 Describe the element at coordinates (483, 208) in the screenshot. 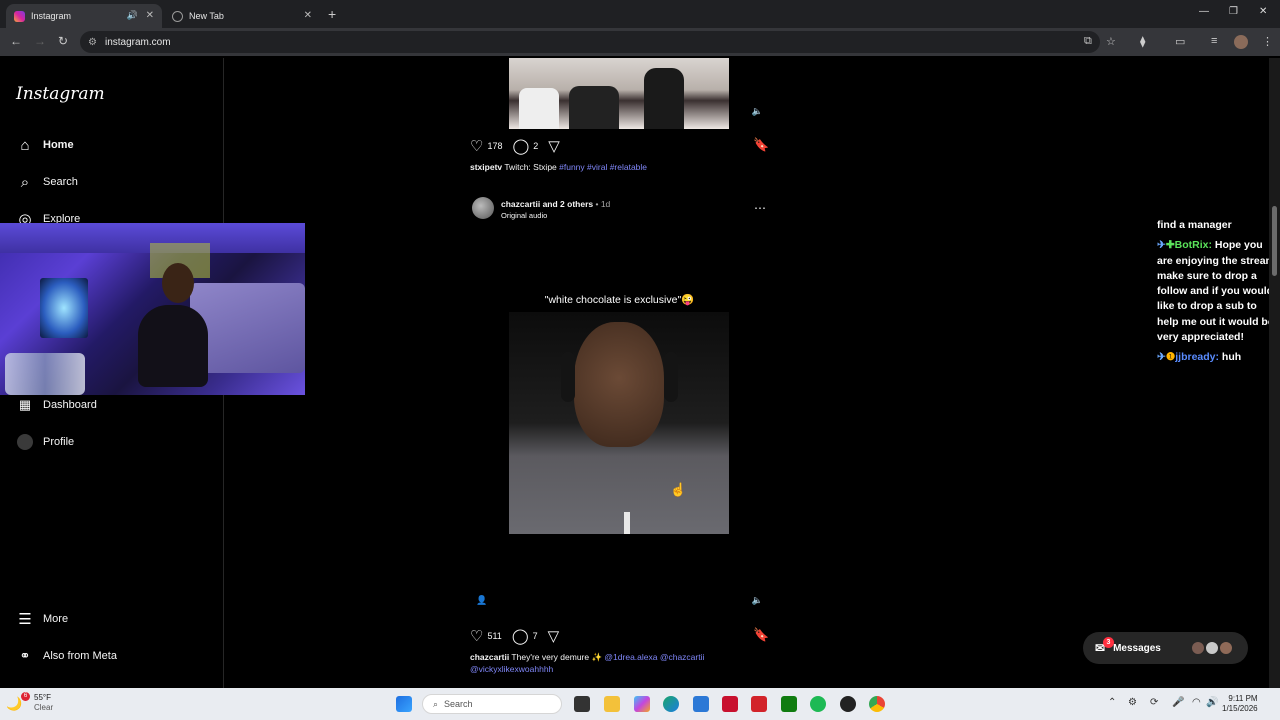

I see `post-author-avatar` at that location.